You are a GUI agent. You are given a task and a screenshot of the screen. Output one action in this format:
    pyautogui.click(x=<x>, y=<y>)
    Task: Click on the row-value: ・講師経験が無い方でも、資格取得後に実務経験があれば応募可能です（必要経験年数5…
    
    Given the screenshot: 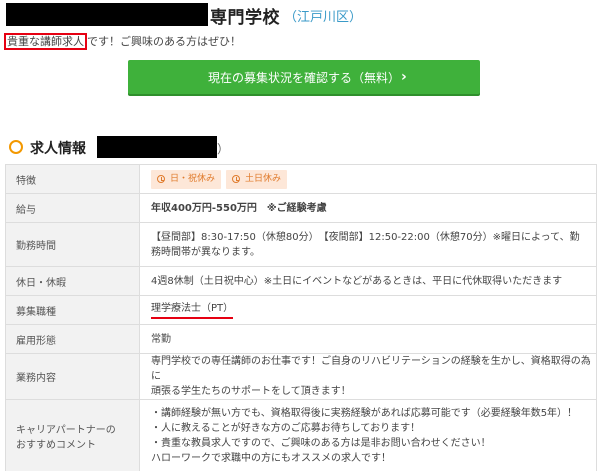 What is the action you would take?
    pyautogui.click(x=368, y=435)
    